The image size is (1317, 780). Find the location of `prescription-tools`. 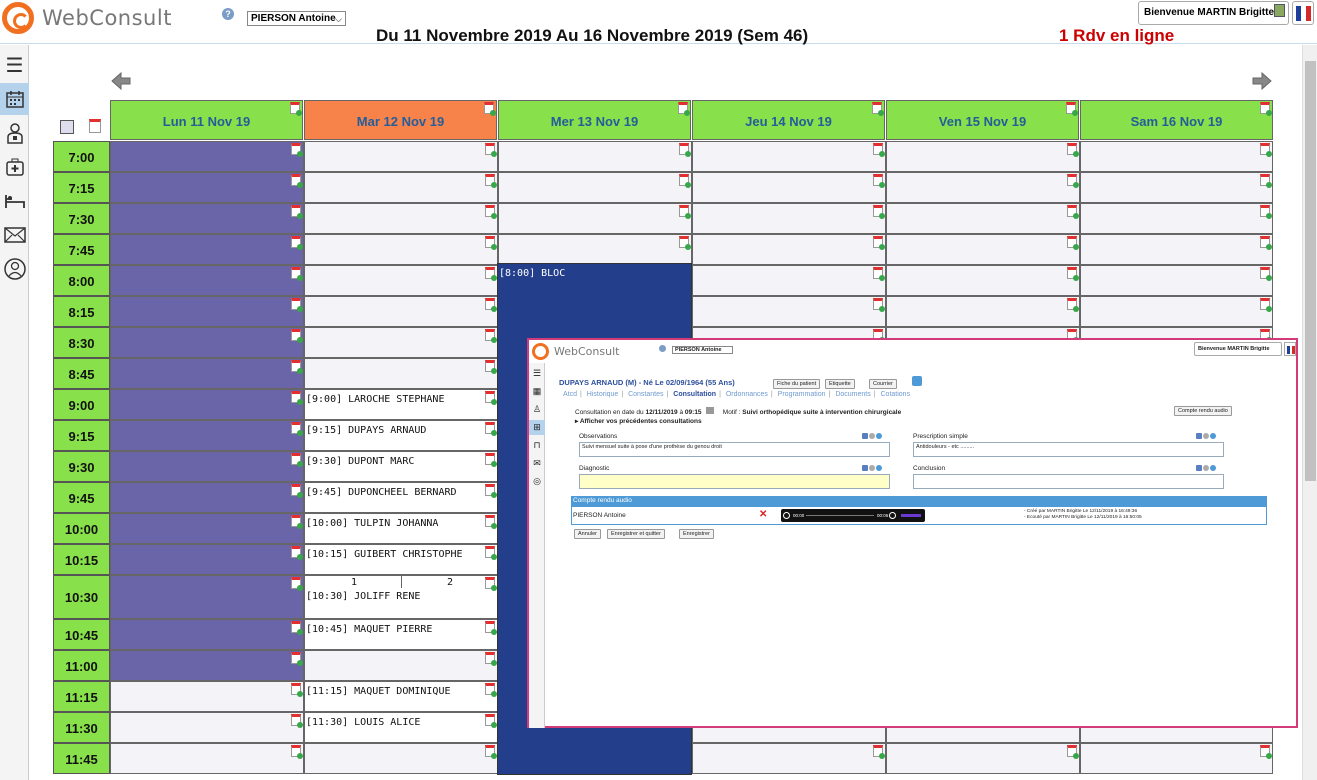

prescription-tools is located at coordinates (1209, 436).